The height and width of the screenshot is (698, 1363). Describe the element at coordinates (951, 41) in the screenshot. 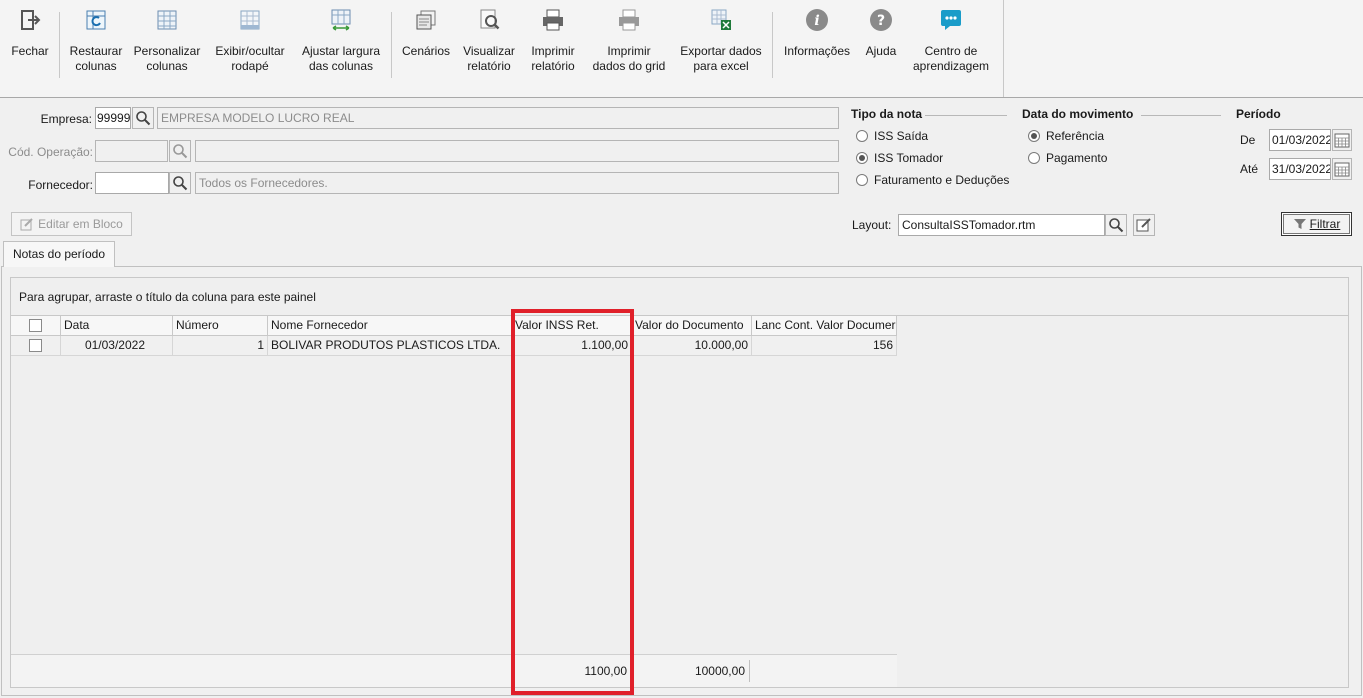

I see `learning-center-button: Centro de aprendizagem` at that location.